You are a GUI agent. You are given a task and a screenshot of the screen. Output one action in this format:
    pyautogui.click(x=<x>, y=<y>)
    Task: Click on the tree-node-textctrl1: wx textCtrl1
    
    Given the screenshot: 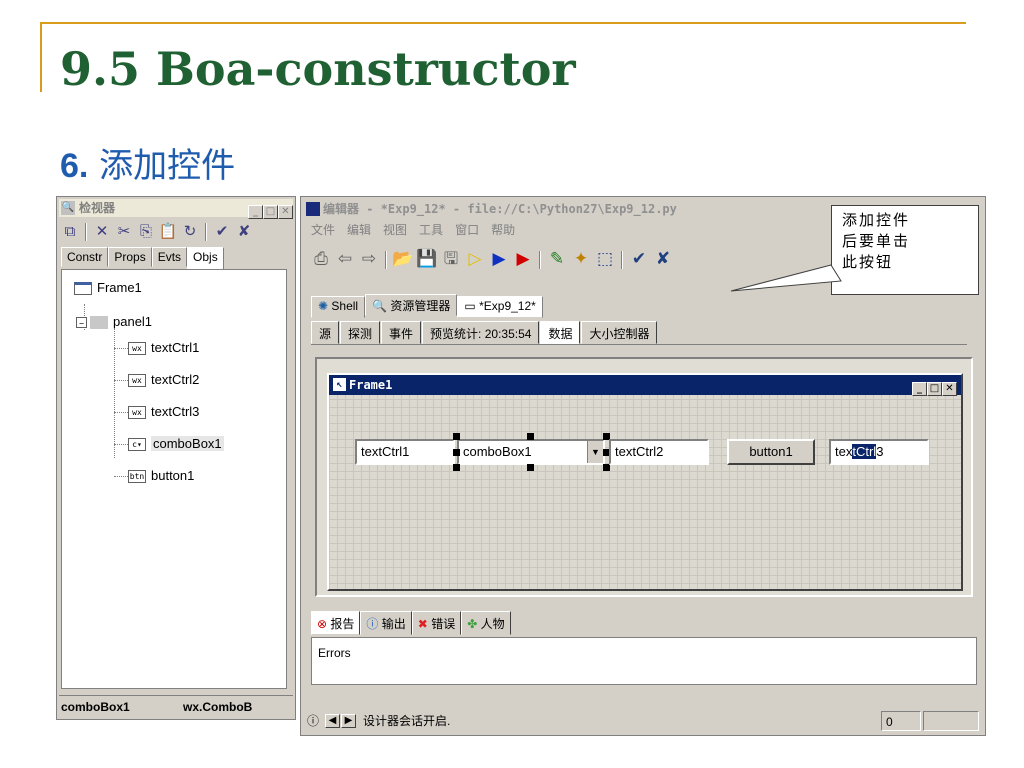 What is the action you would take?
    pyautogui.click(x=163, y=348)
    